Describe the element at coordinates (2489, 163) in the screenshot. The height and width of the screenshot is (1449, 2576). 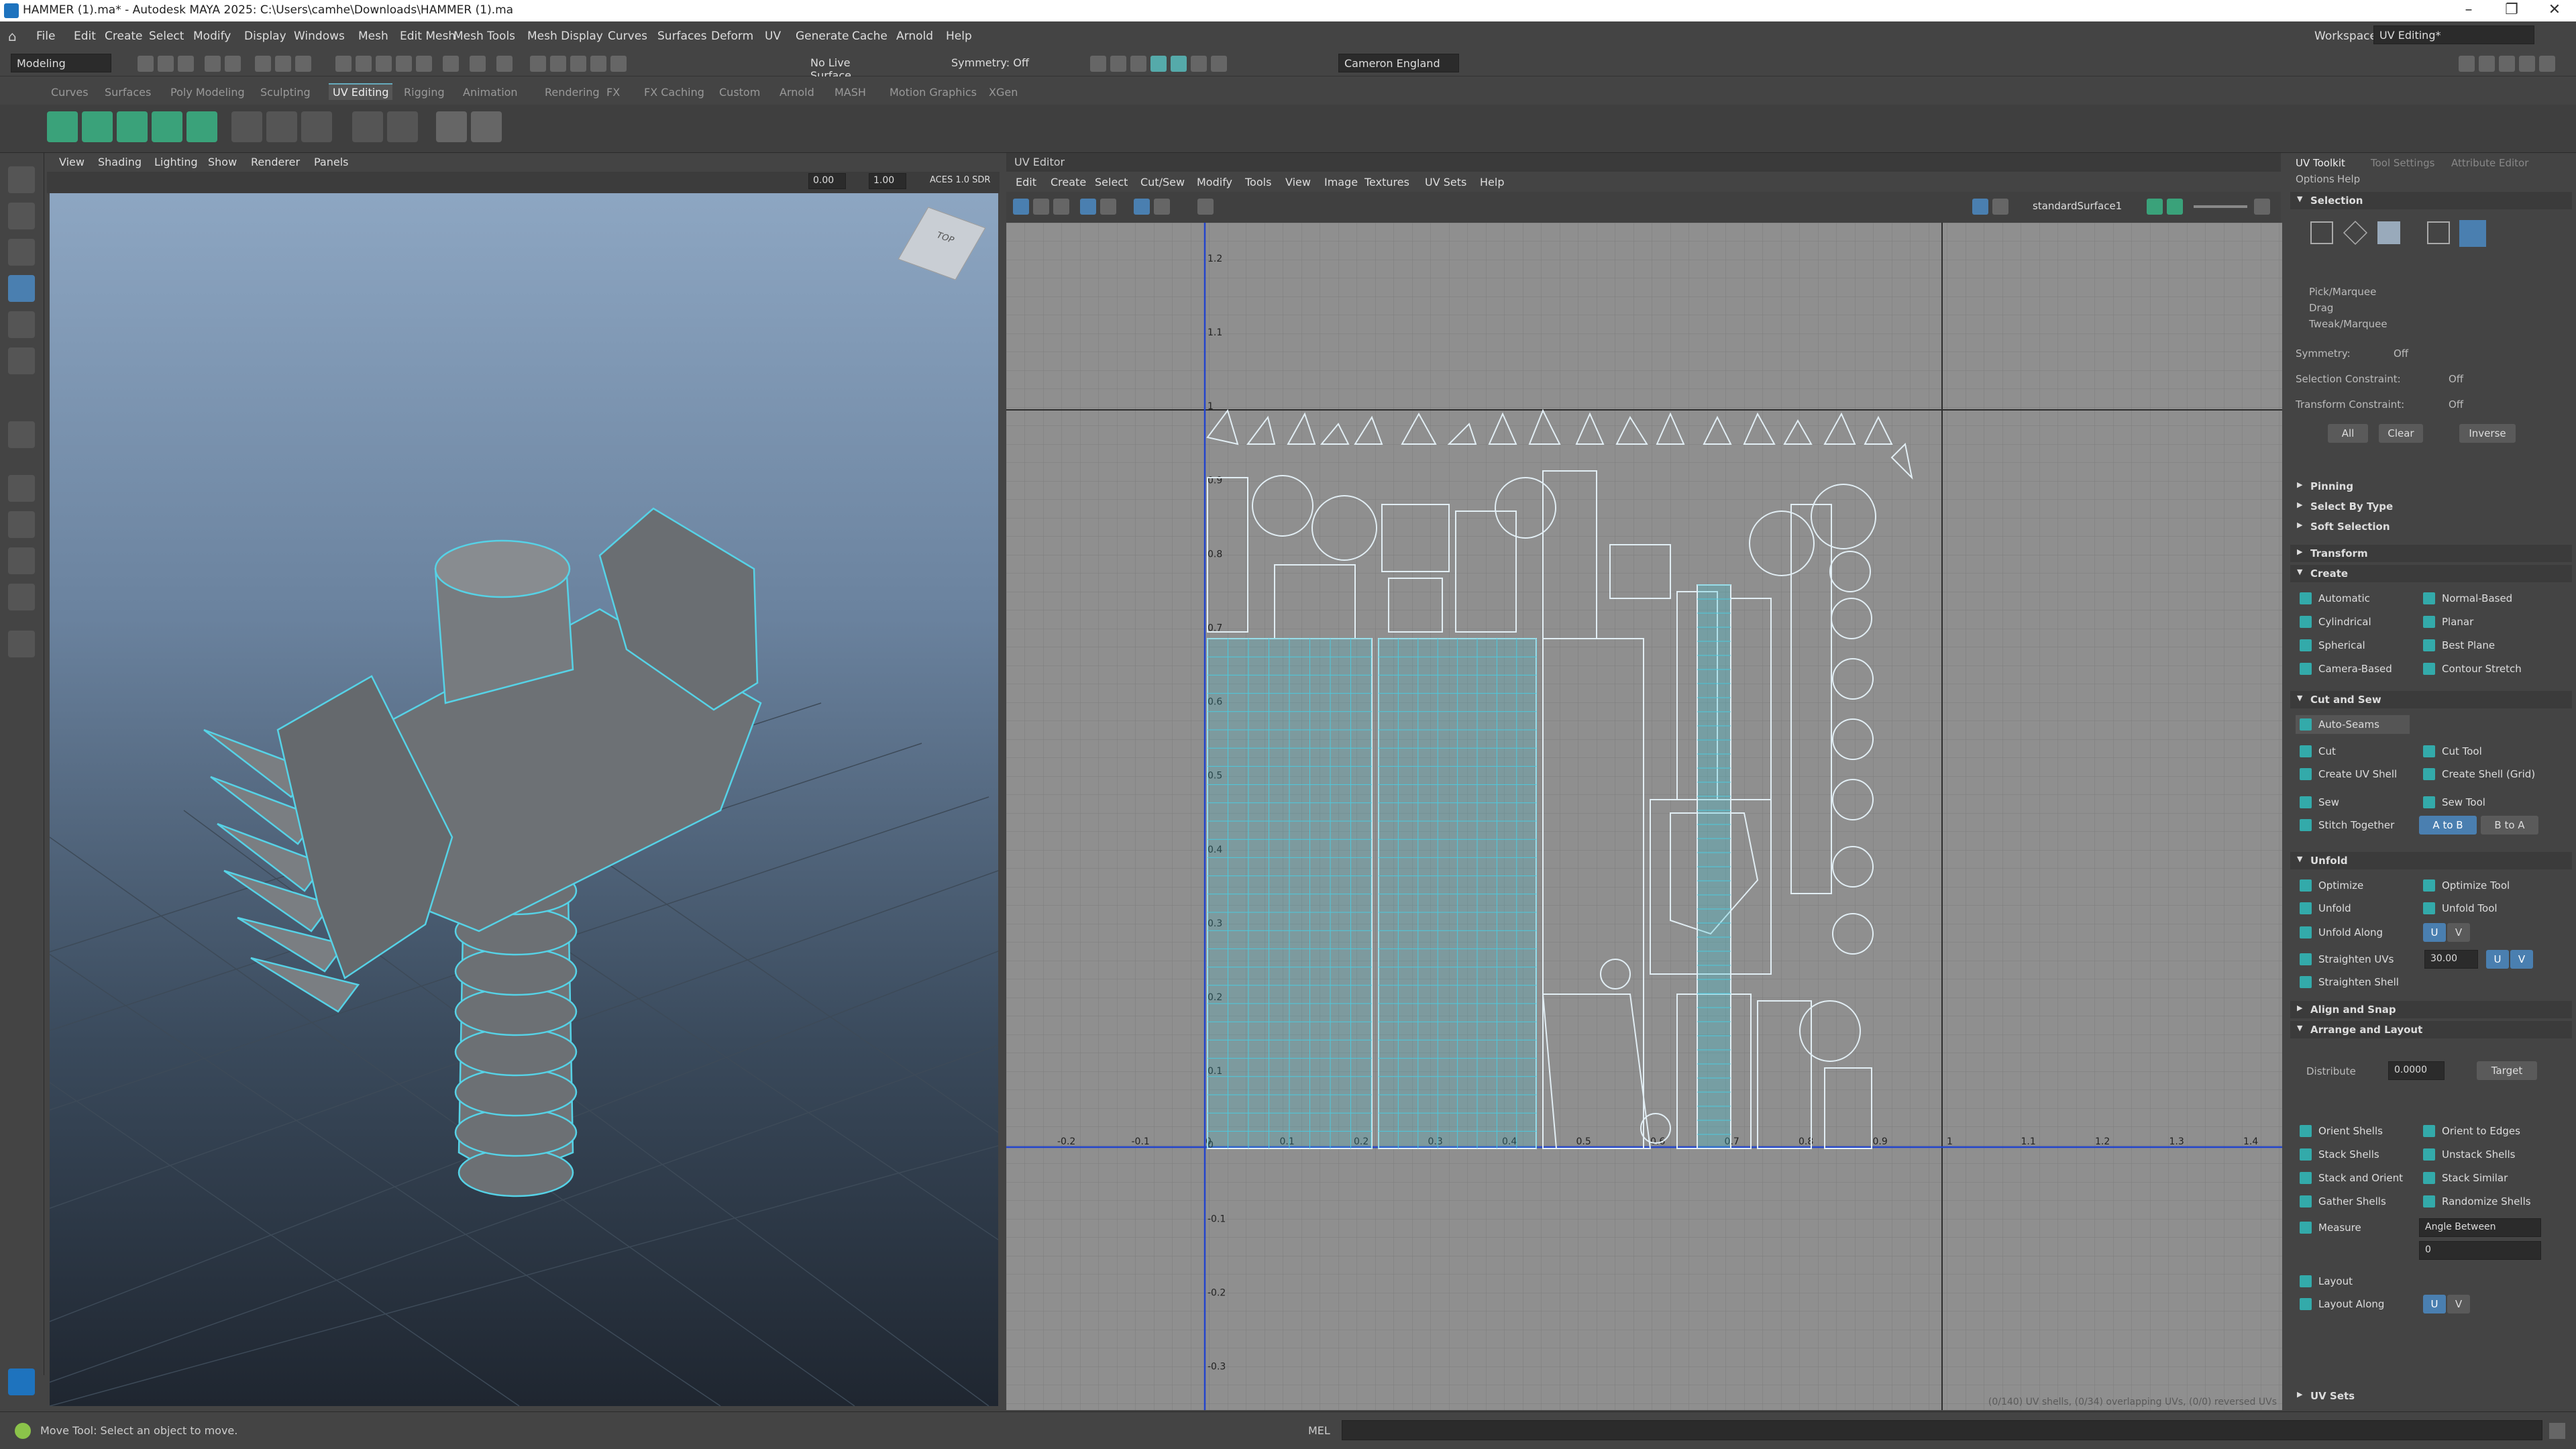
I see `tab-attribute-editor: Attribute Editor` at that location.